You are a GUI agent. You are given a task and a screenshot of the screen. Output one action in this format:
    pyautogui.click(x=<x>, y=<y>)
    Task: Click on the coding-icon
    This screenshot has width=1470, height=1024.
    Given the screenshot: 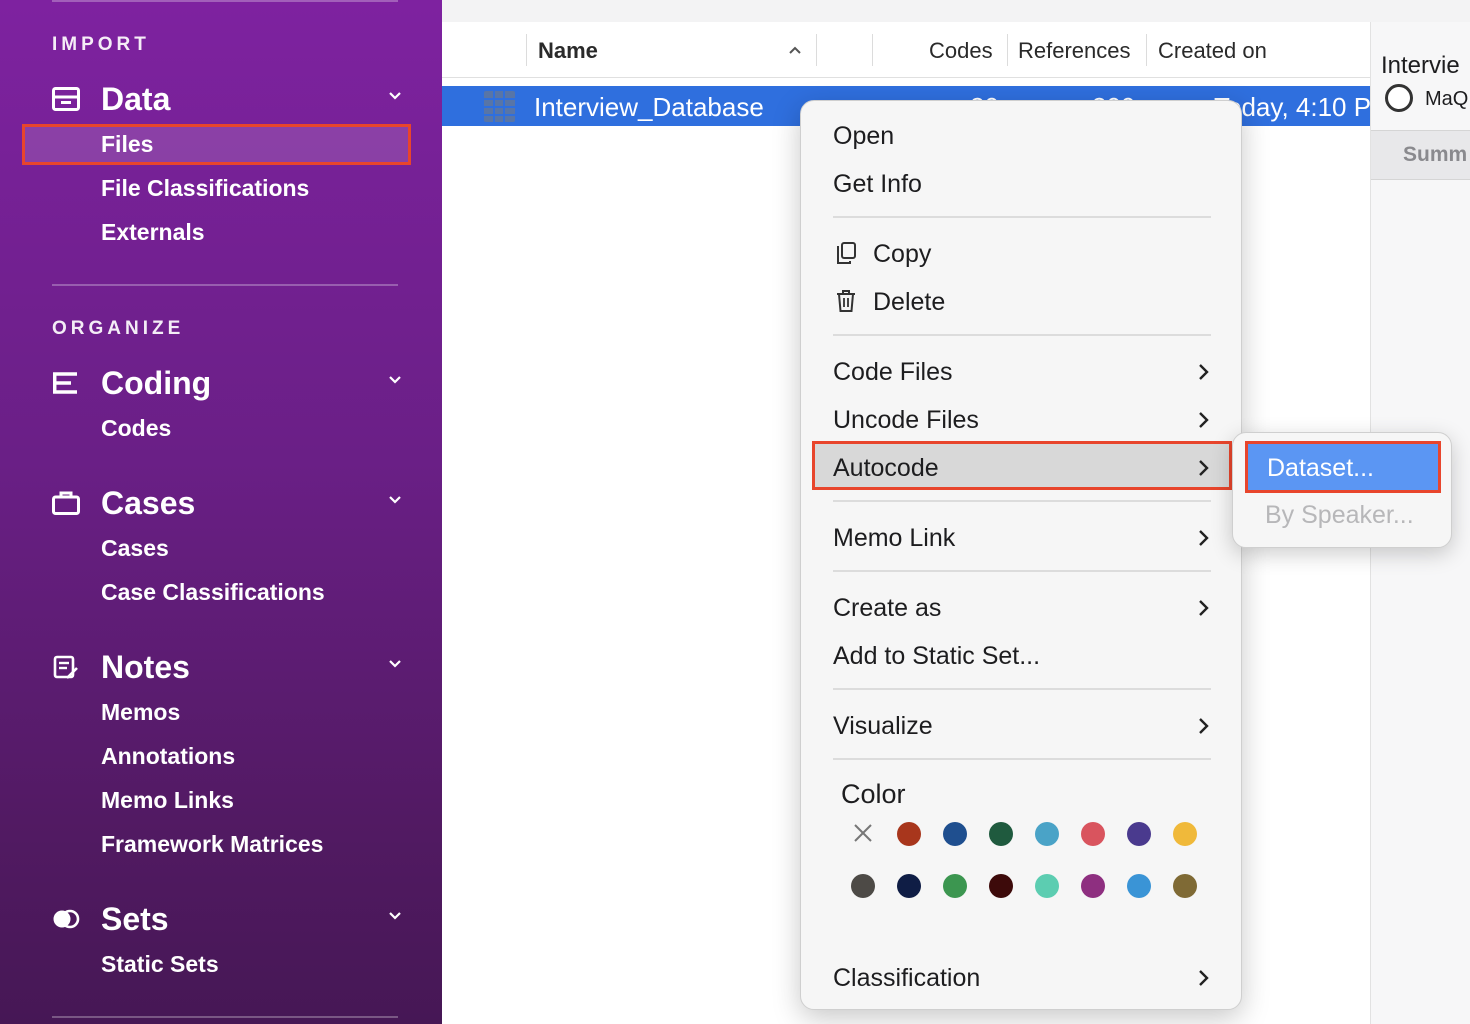 What is the action you would take?
    pyautogui.click(x=66, y=383)
    